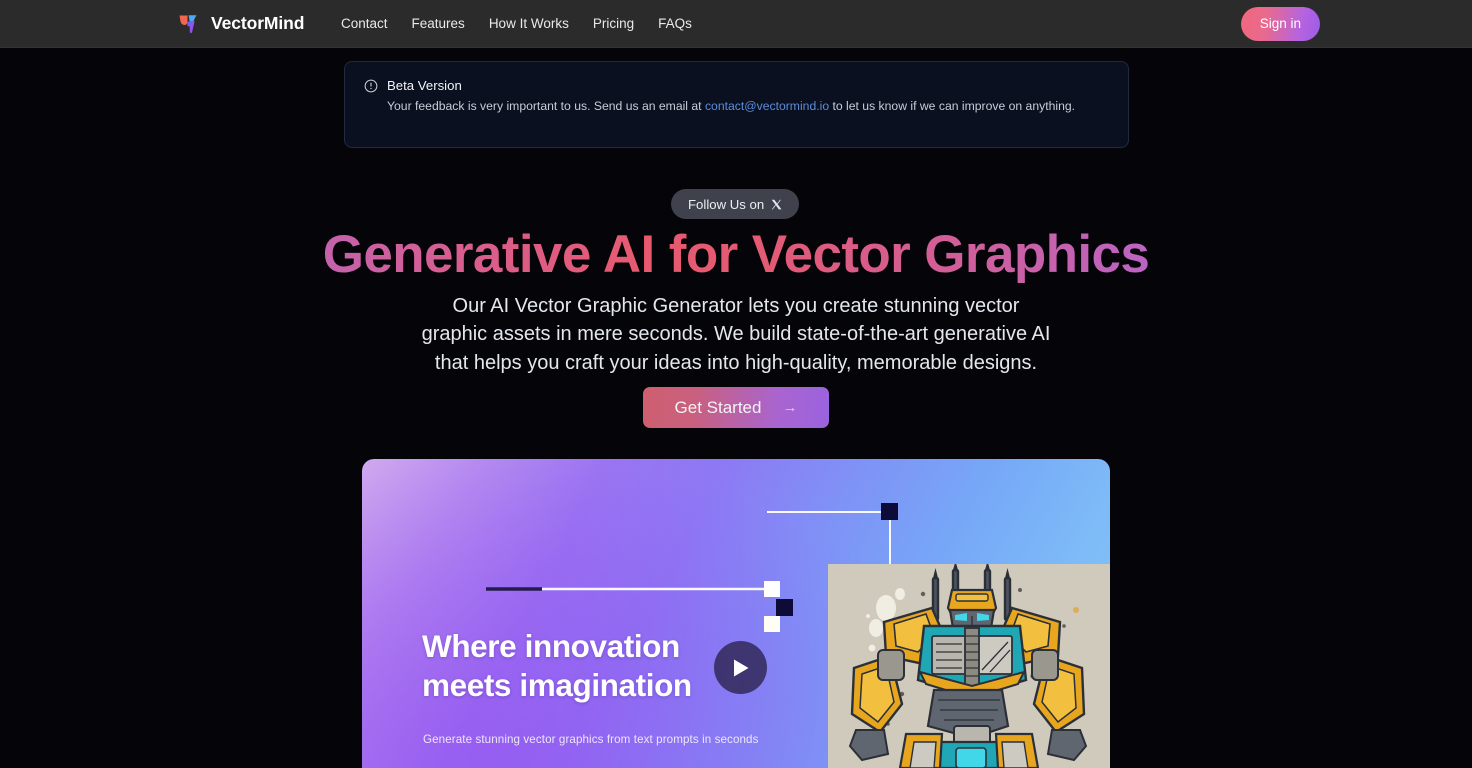 The width and height of the screenshot is (1472, 768). I want to click on follow-us-on-x-button: Follow Us on, so click(735, 204).